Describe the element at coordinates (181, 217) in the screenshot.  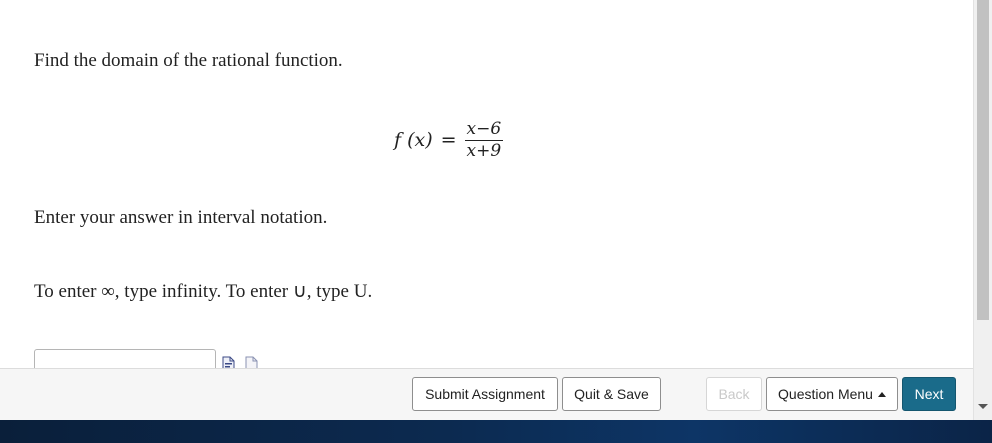
I see `instruction-text: Enter your answer in interval notation.` at that location.